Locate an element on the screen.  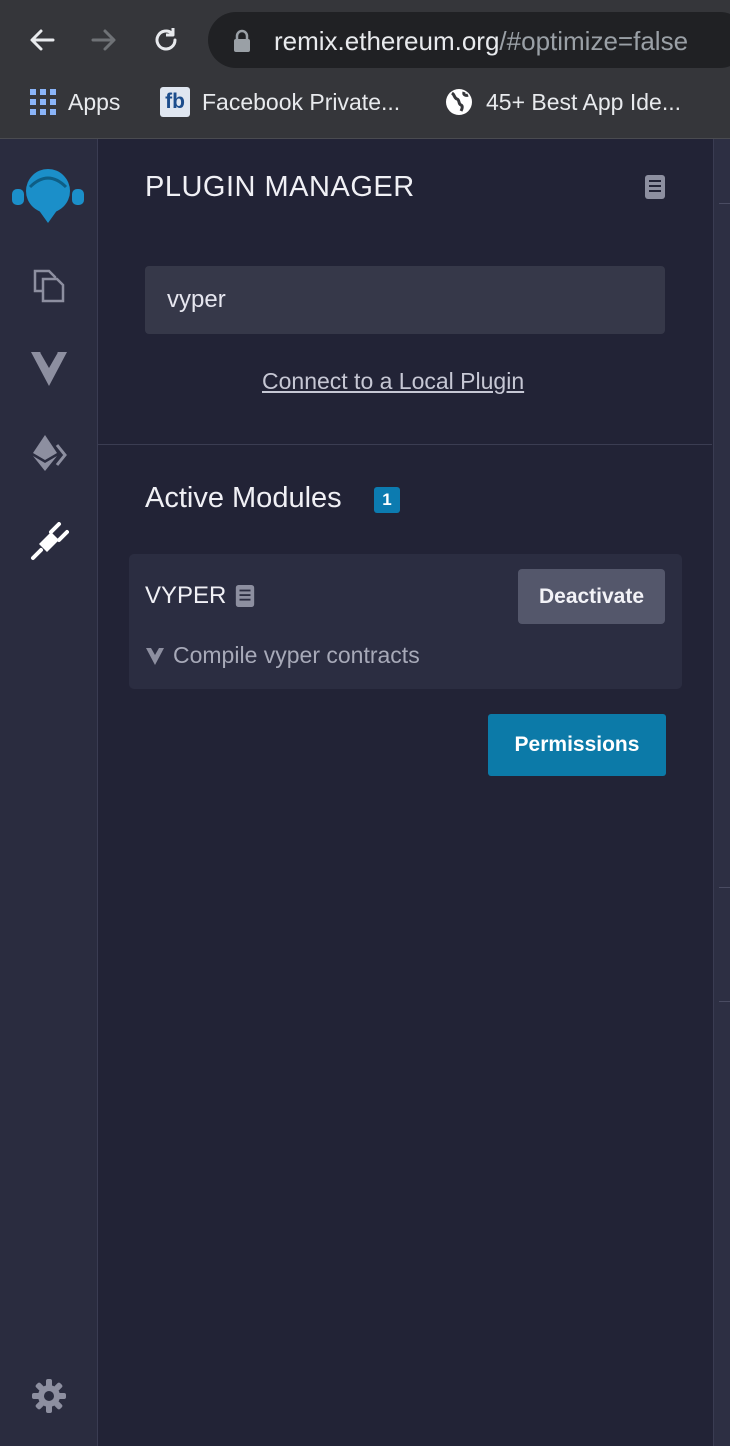
module-description-text: Compile vyper contracts is located at coordinates (296, 655).